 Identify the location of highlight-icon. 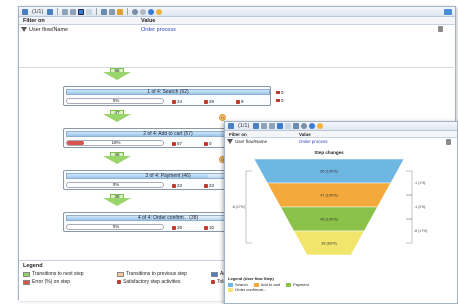
(120, 11).